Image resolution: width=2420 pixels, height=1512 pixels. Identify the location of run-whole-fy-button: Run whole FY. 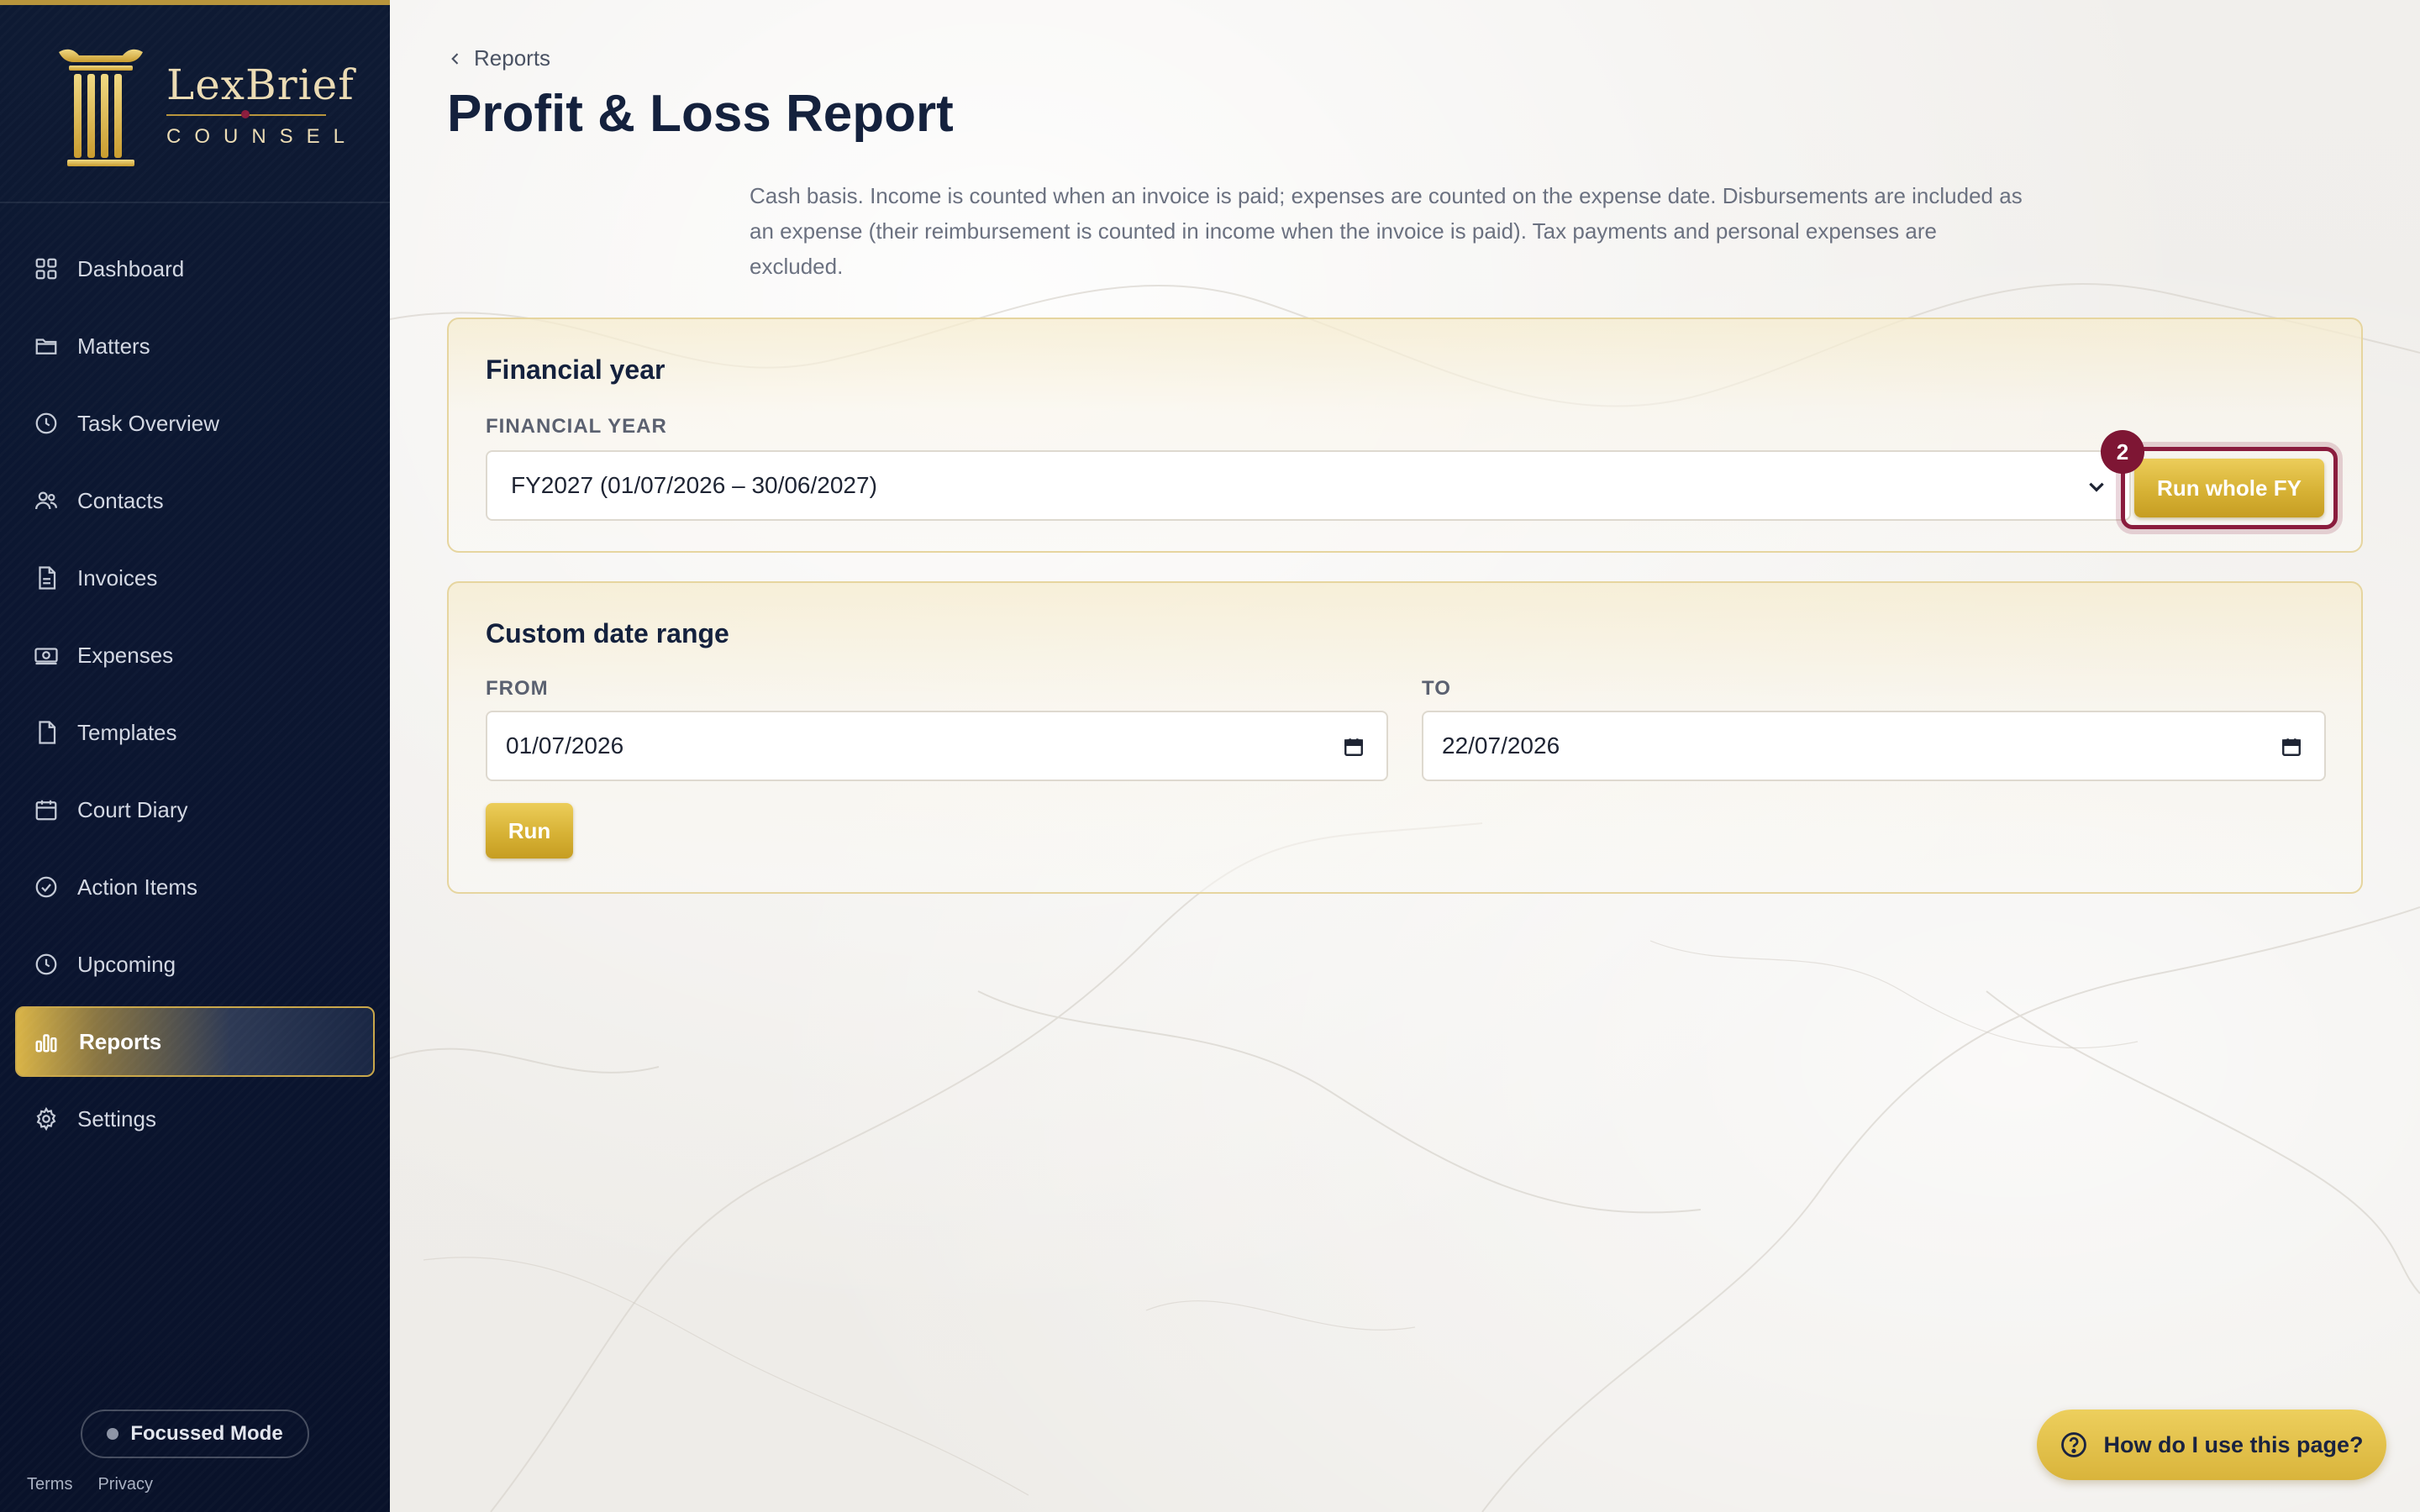
(2229, 488).